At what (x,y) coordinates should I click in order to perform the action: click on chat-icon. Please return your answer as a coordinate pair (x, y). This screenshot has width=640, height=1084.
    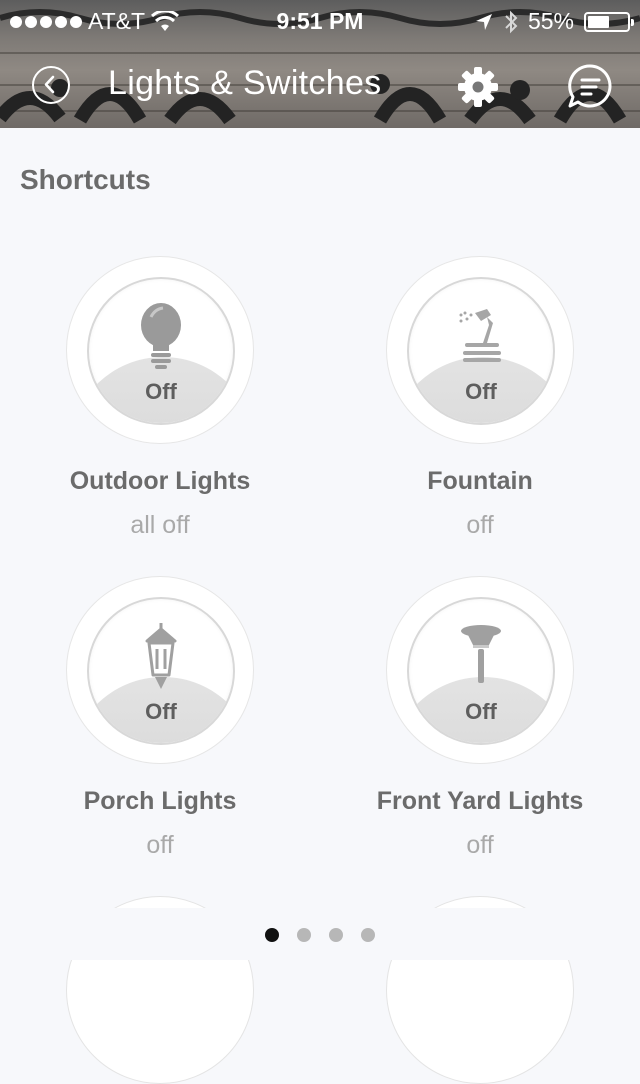
    Looking at the image, I should click on (590, 86).